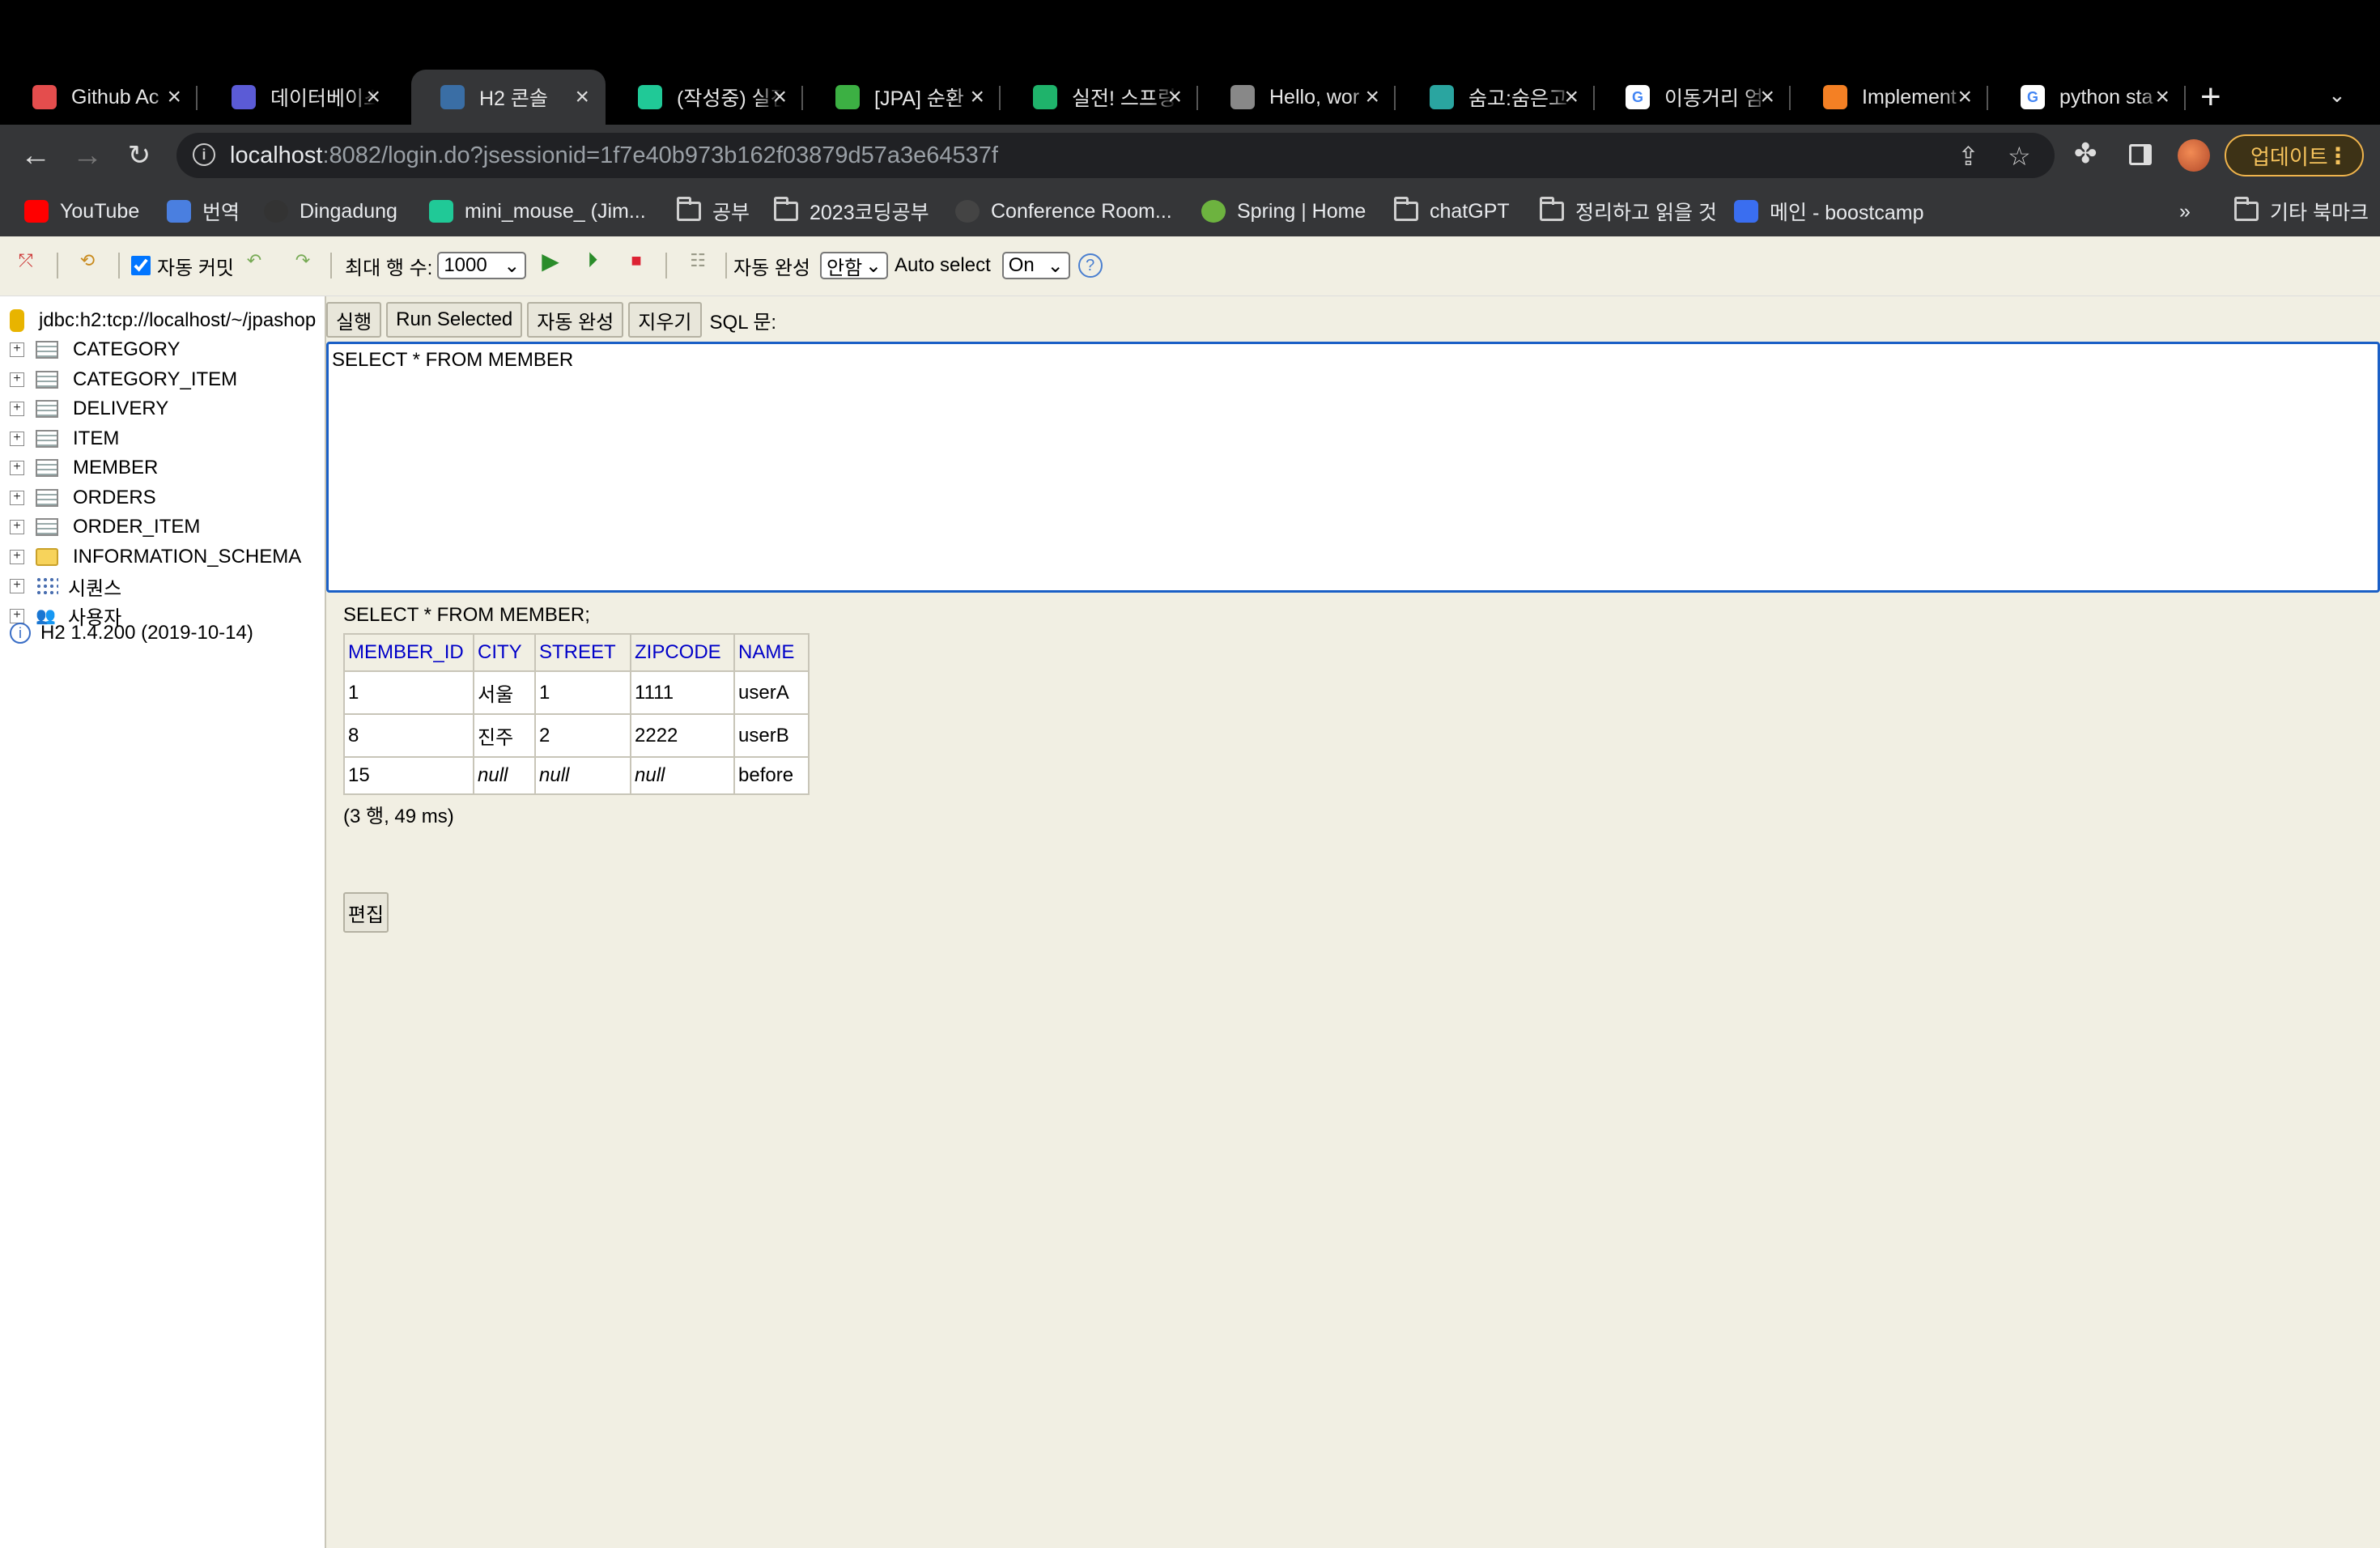 Image resolution: width=2380 pixels, height=1548 pixels. I want to click on sql-button-row: 실행 Run Selected 자동 완성 지우기 SQL 문:, so click(551, 320).